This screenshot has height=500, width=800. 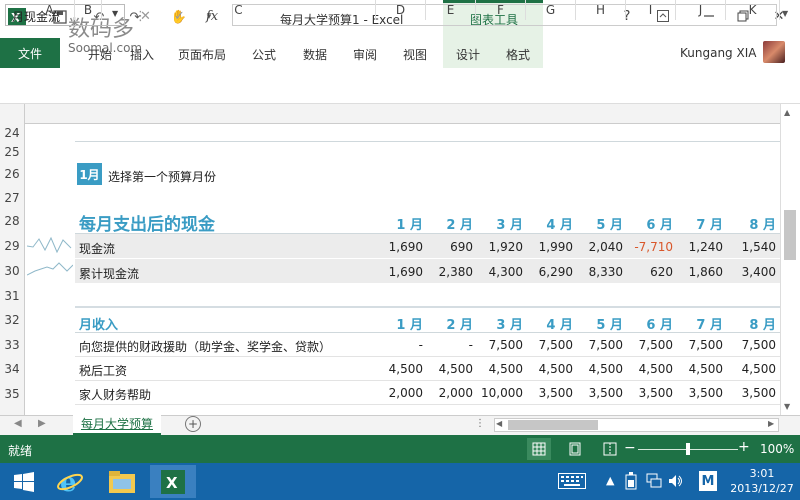 I want to click on month-prompt: 选择第一个预算月份, so click(x=162, y=177).